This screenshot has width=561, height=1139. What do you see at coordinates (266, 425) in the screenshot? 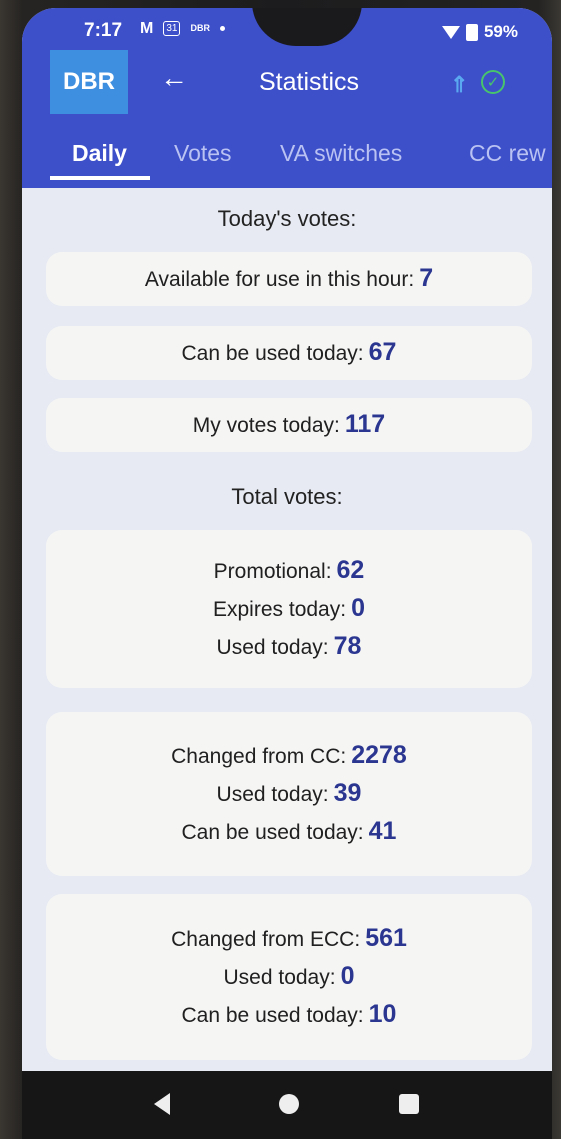
I see `my-votes-label: My votes today:` at bounding box center [266, 425].